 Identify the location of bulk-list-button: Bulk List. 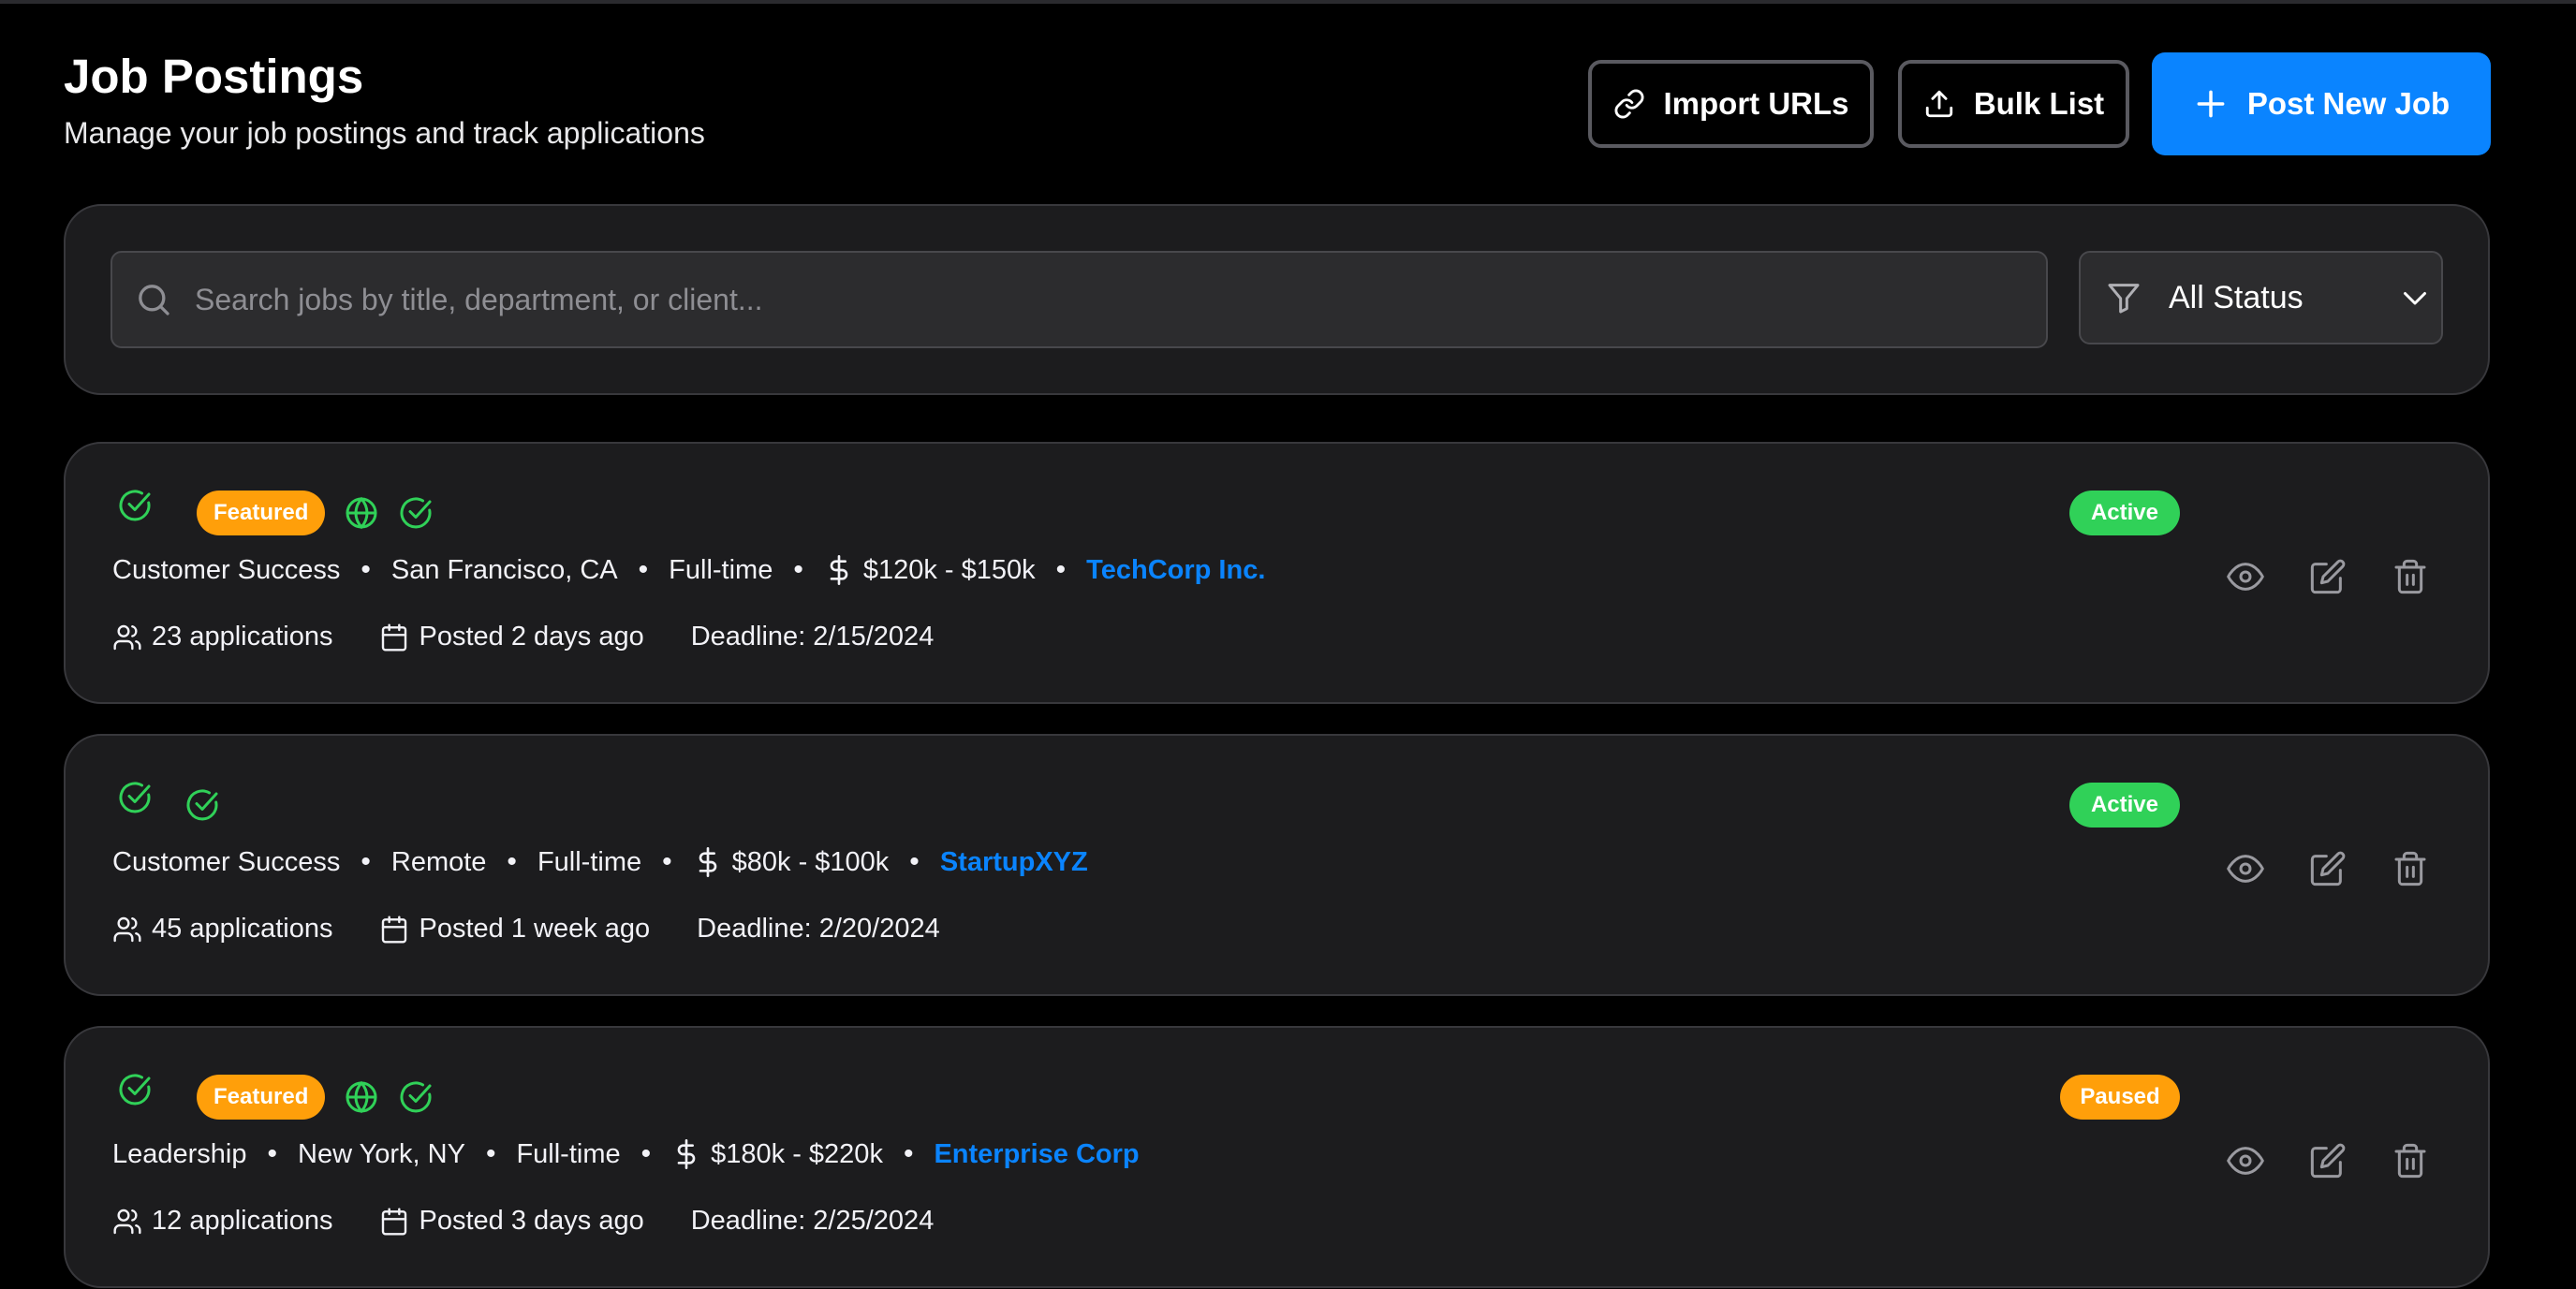
(2013, 104).